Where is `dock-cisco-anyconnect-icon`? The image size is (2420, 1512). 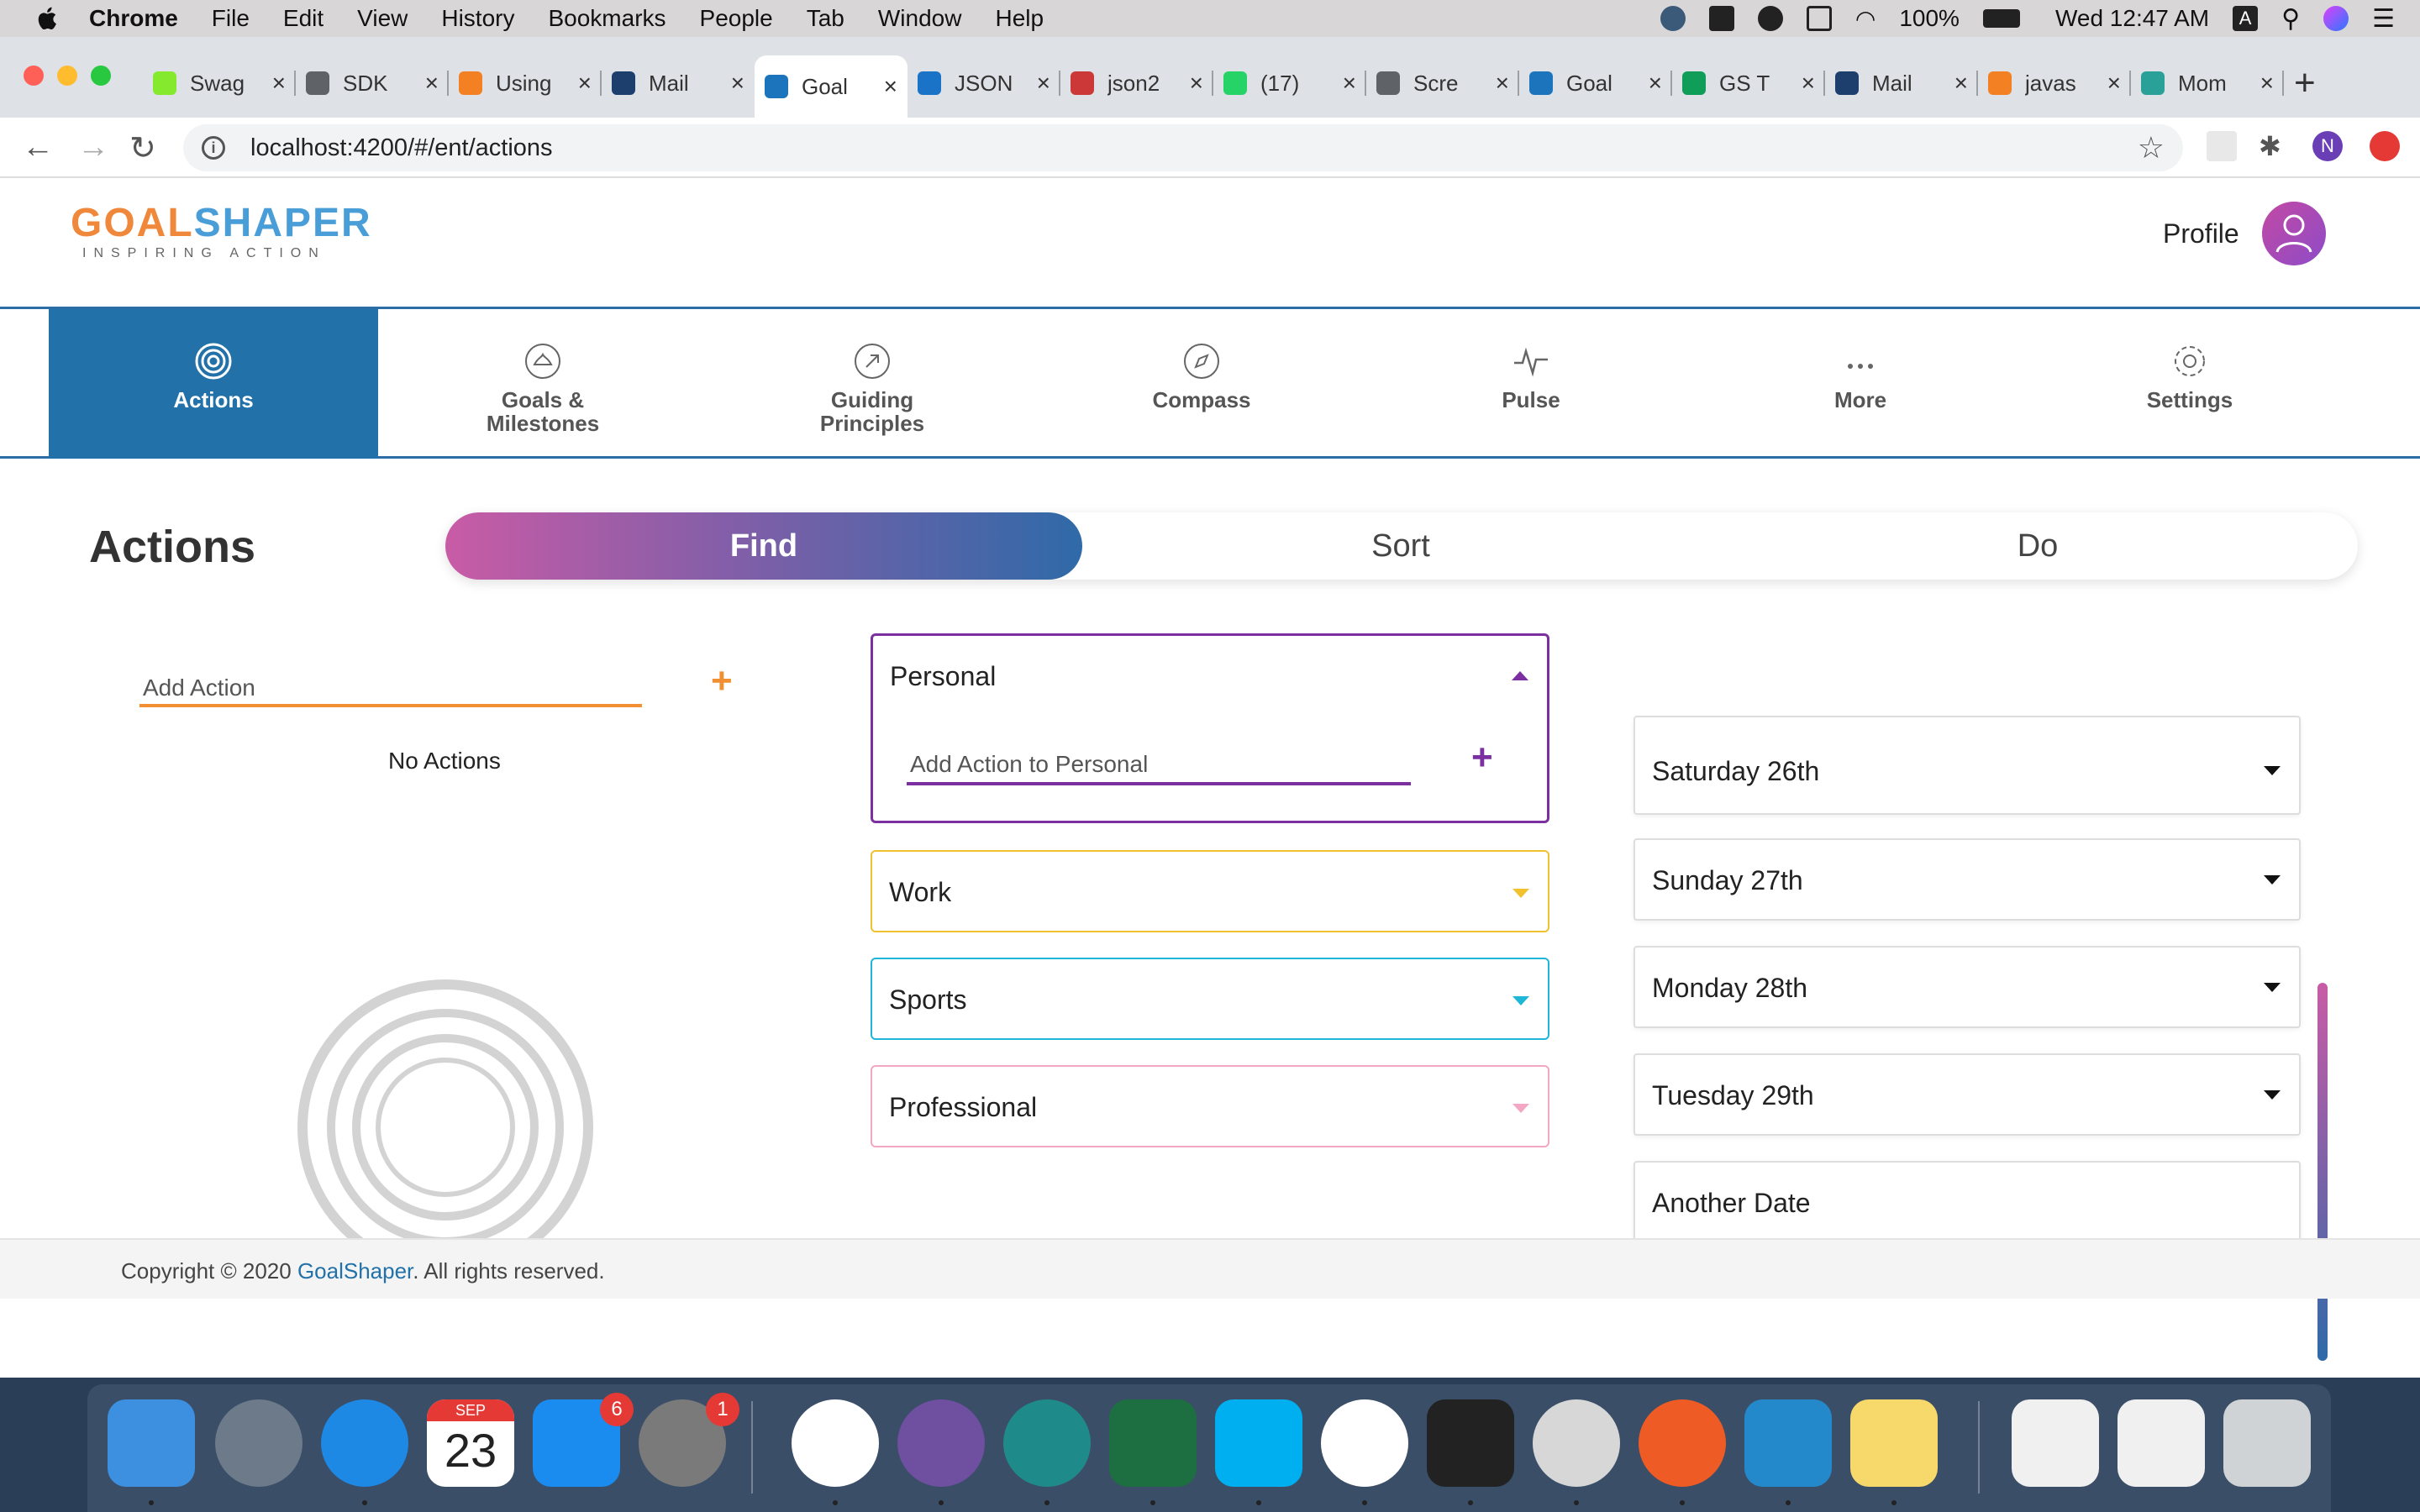
dock-cisco-anyconnect-icon is located at coordinates (1576, 1443).